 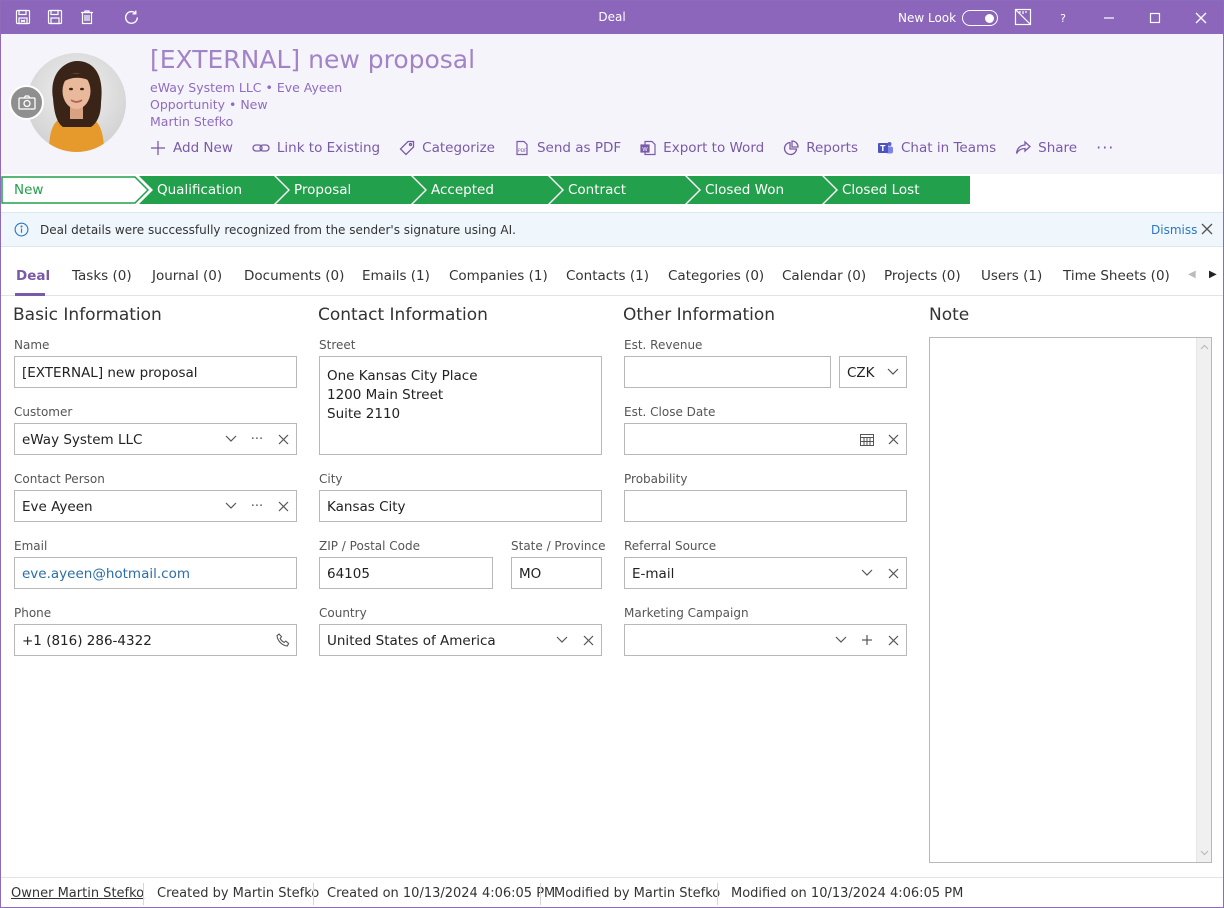 I want to click on note-title: Note, so click(x=949, y=315).